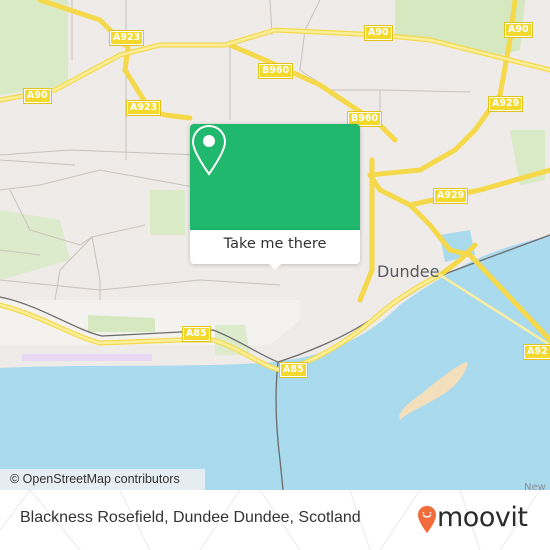  What do you see at coordinates (482, 517) in the screenshot?
I see `moovit-wordmark: moovit` at bounding box center [482, 517].